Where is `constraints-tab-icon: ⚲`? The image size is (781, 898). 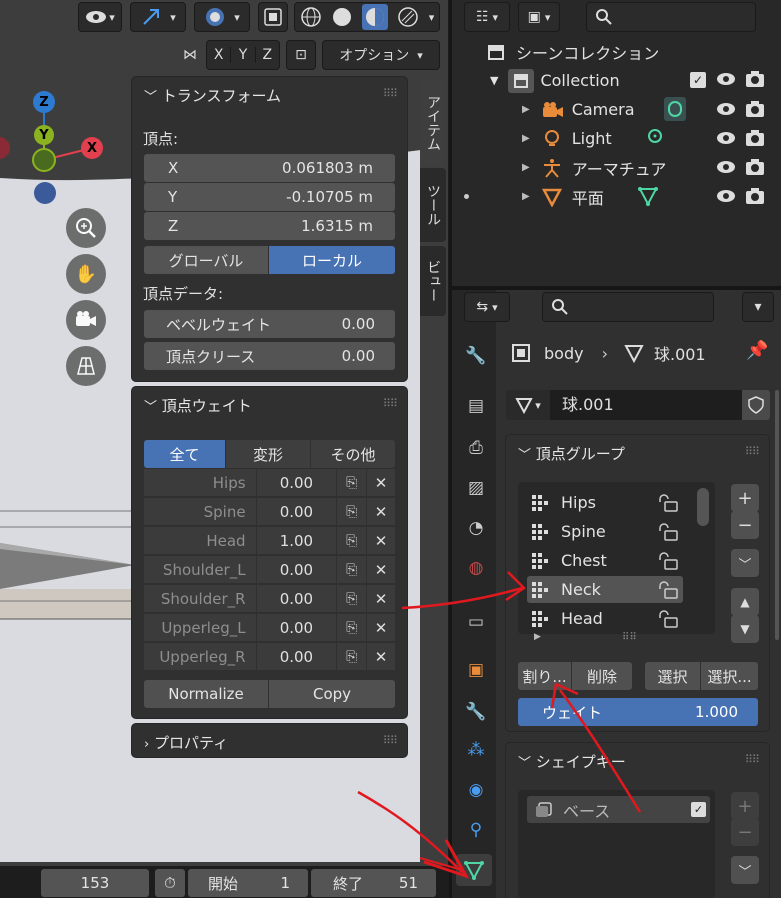
constraints-tab-icon: ⚲ is located at coordinates (476, 830).